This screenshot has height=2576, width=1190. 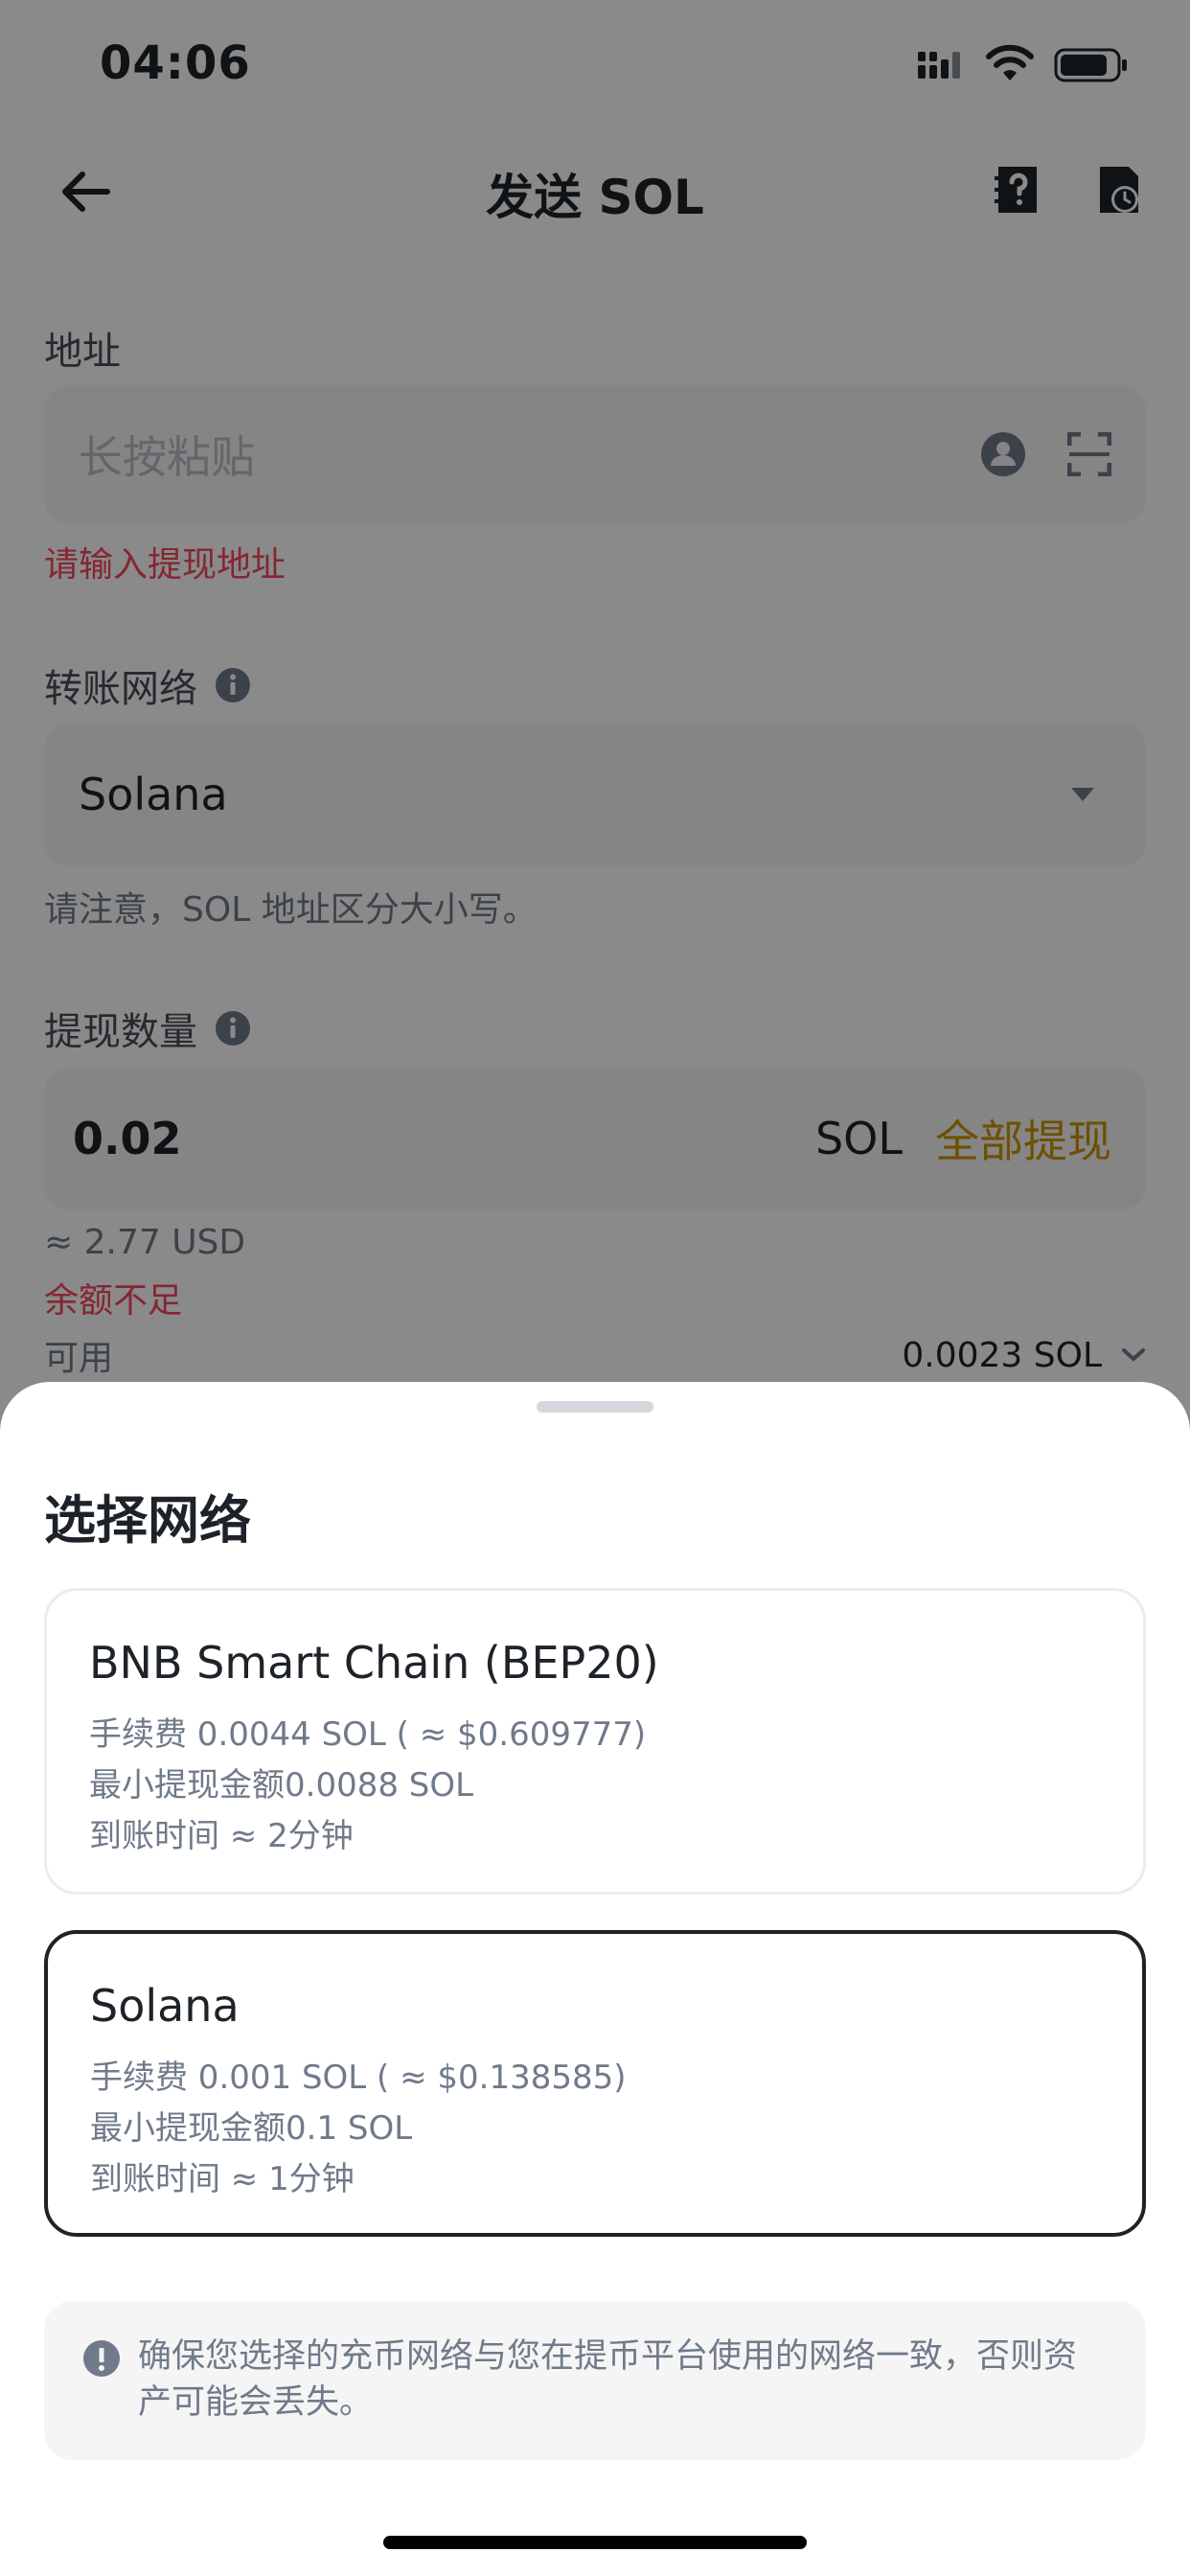 What do you see at coordinates (608, 2379) in the screenshot?
I see `network-warning-text: 确保您选择的充币网络与您在提币平台使用的网络一致，否则资产可能会丢失。` at bounding box center [608, 2379].